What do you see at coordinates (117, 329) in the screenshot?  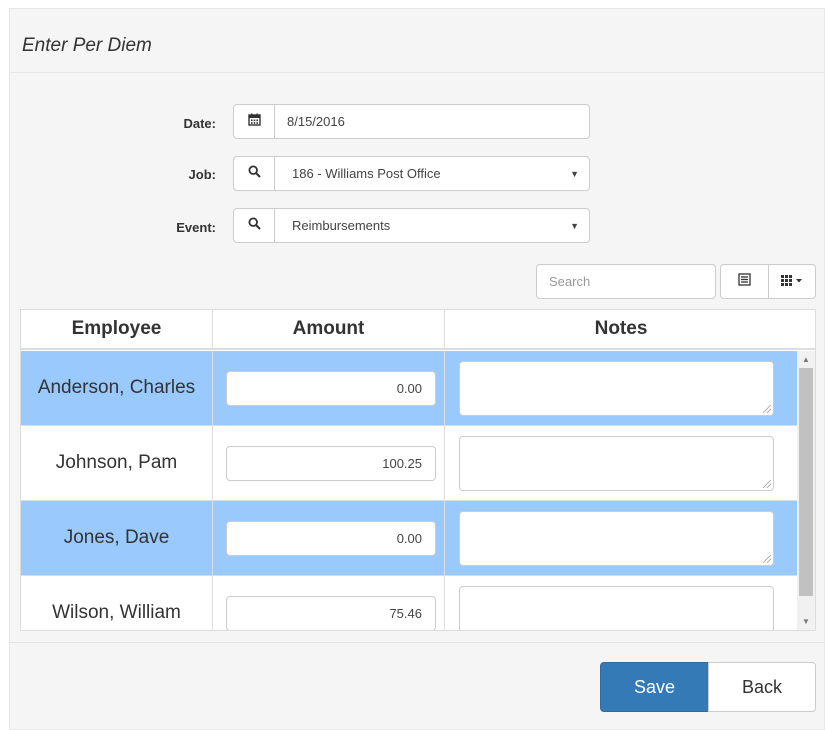 I see `column-header-employee: Employee` at bounding box center [117, 329].